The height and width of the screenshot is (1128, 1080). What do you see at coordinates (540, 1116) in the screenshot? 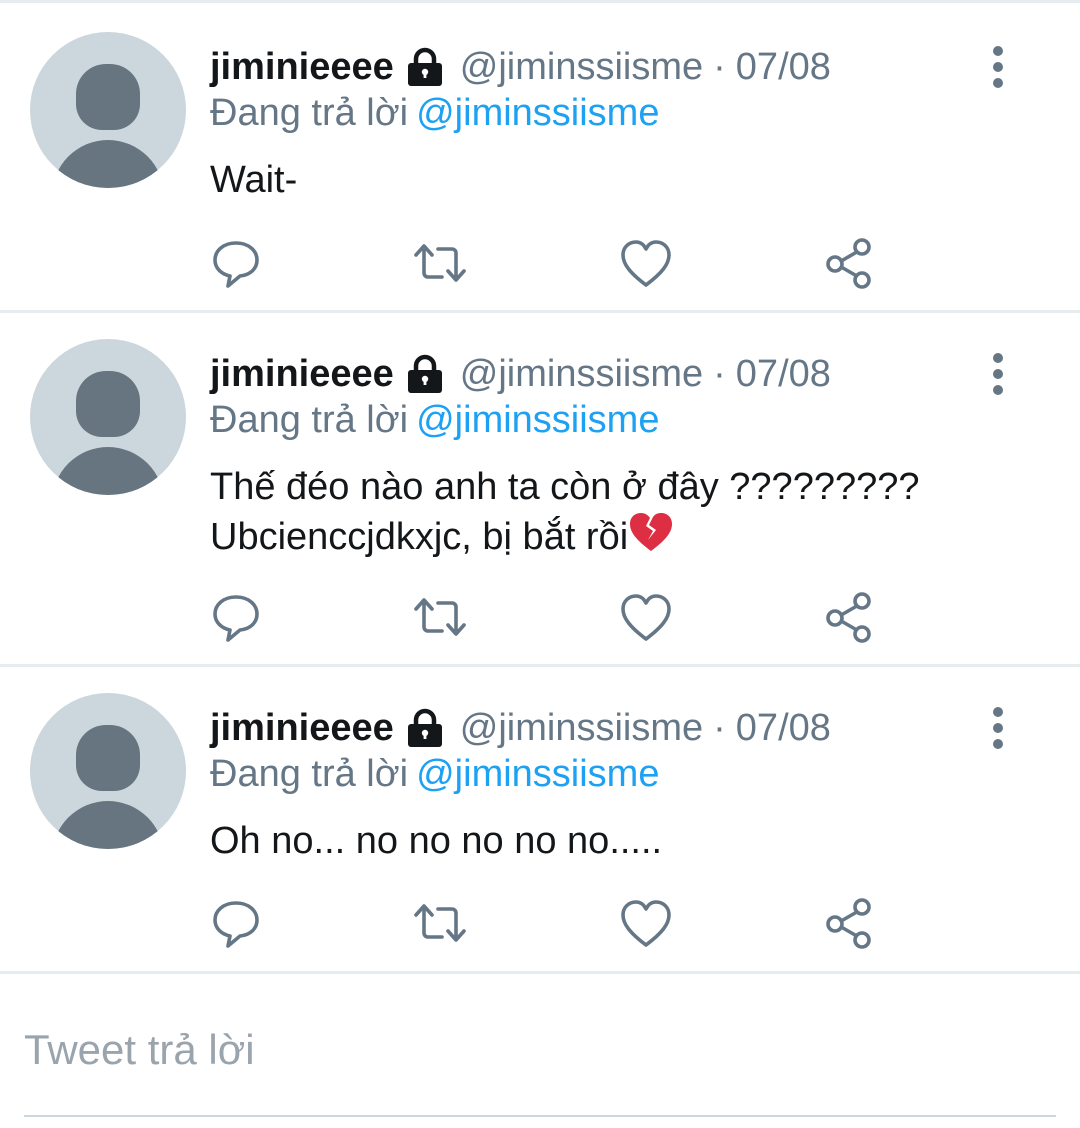
I see `reply-input-underline` at bounding box center [540, 1116].